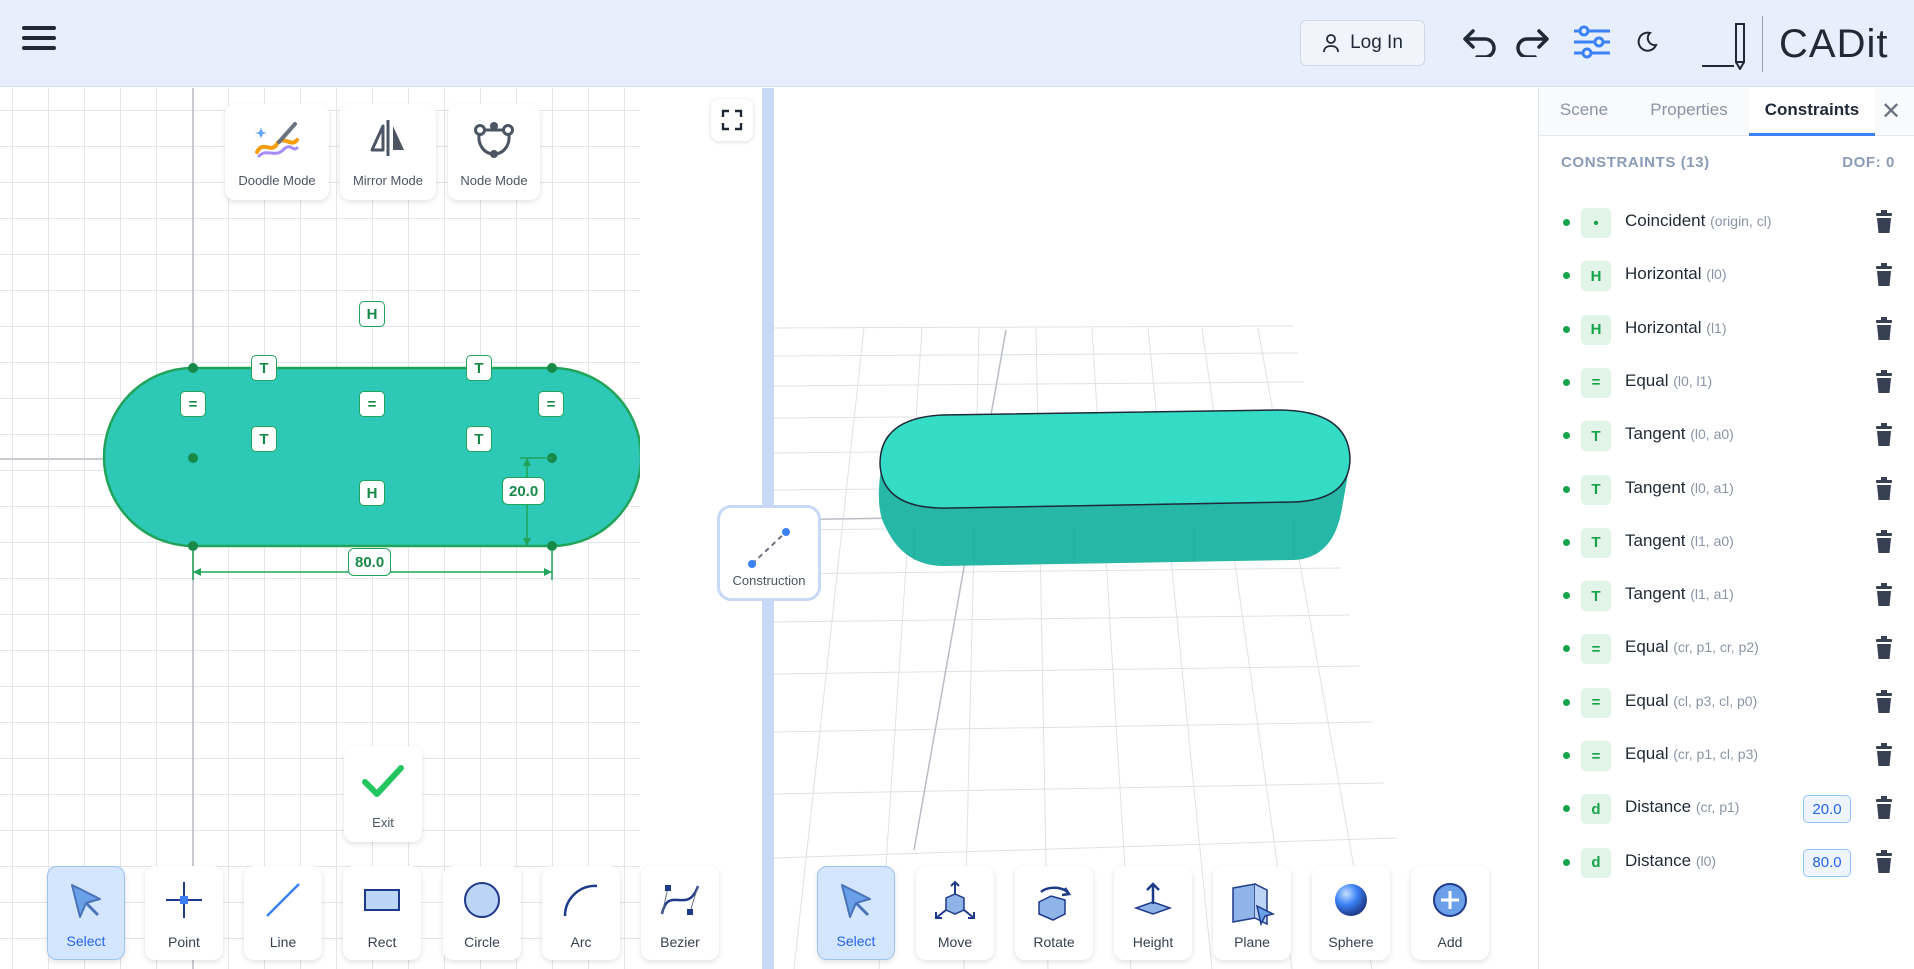 The height and width of the screenshot is (969, 1914). What do you see at coordinates (1351, 942) in the screenshot?
I see `tool-label: Sphere` at bounding box center [1351, 942].